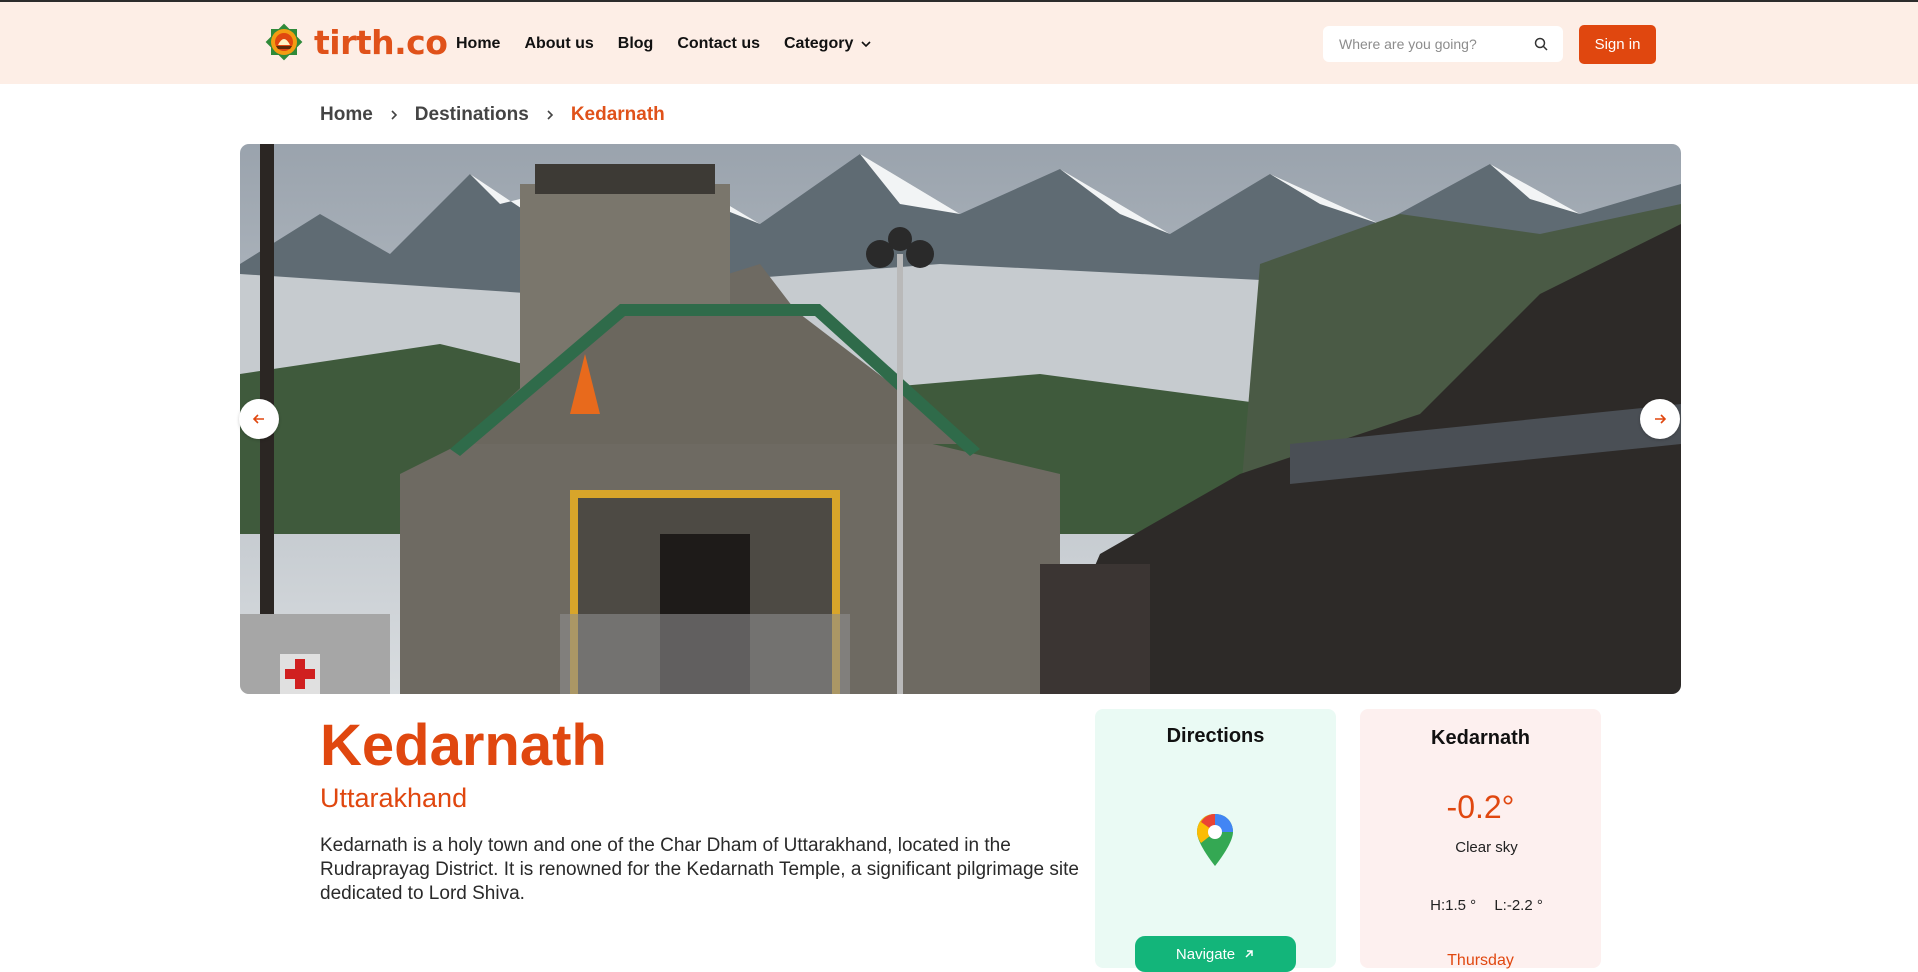  What do you see at coordinates (1453, 905) in the screenshot?
I see `weather-high: H:1.5 °` at bounding box center [1453, 905].